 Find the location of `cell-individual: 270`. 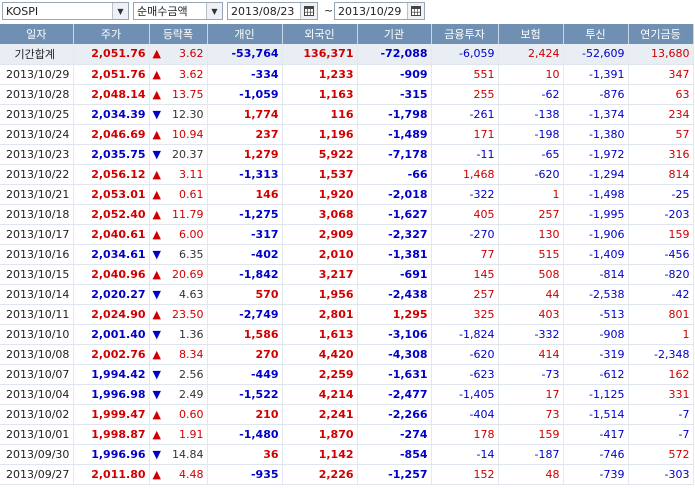

cell-individual: 270 is located at coordinates (245, 354).